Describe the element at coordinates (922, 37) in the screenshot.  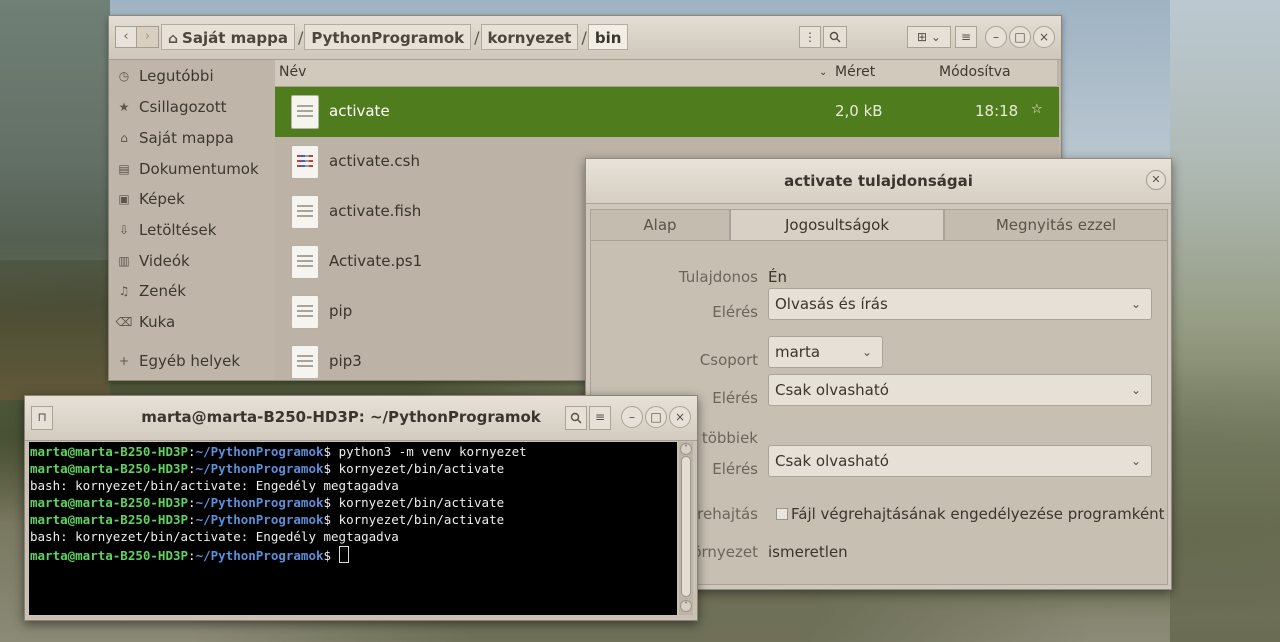
I see `grid-view-icon: ⊞` at that location.